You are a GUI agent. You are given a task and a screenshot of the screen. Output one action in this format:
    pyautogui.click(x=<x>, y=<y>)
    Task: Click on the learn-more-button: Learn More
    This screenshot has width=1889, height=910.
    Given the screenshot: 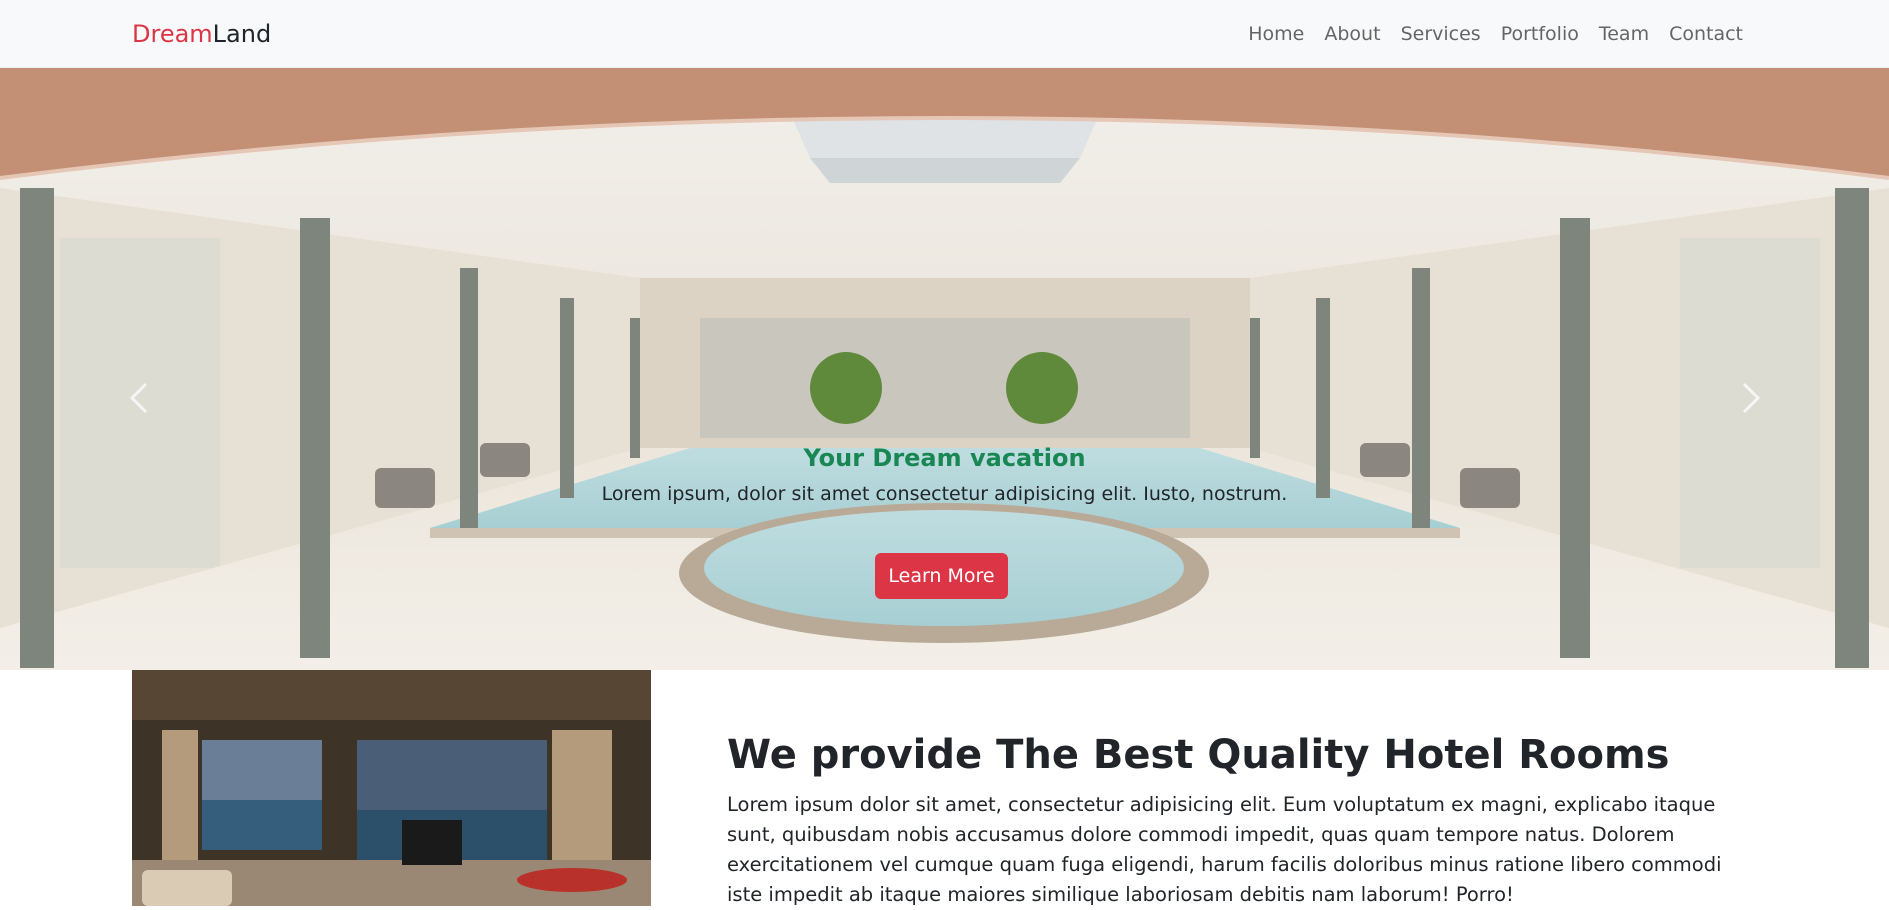 What is the action you would take?
    pyautogui.click(x=941, y=576)
    